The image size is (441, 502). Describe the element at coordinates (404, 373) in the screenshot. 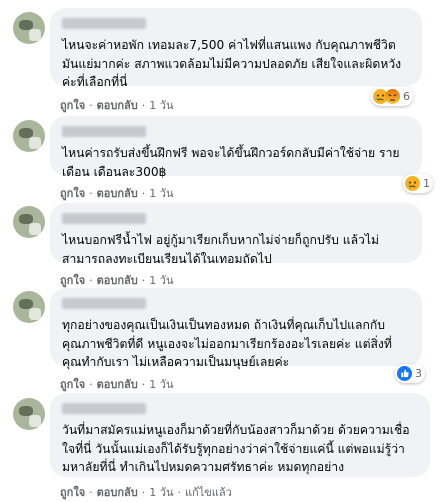

I see `like-icon` at that location.